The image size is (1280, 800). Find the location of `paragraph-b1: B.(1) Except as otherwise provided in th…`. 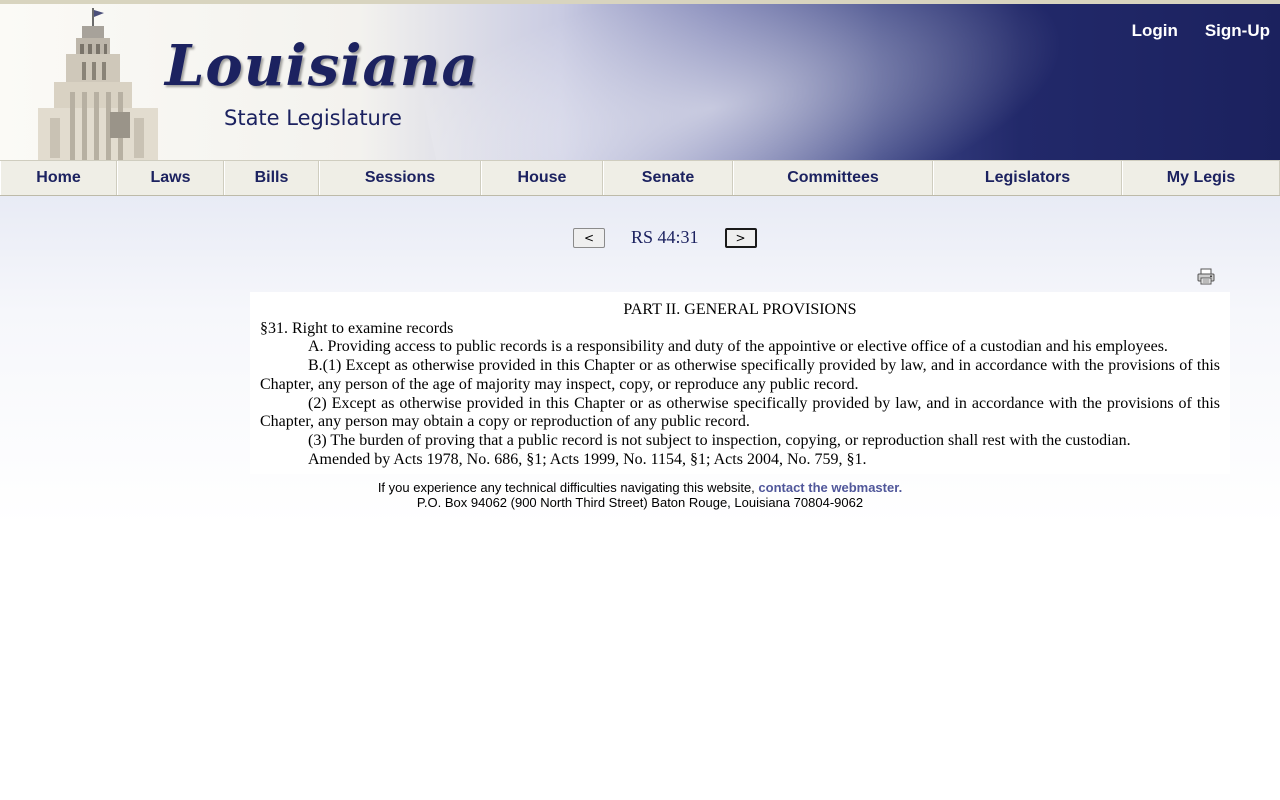

paragraph-b1: B.(1) Except as otherwise provided in th… is located at coordinates (740, 375).